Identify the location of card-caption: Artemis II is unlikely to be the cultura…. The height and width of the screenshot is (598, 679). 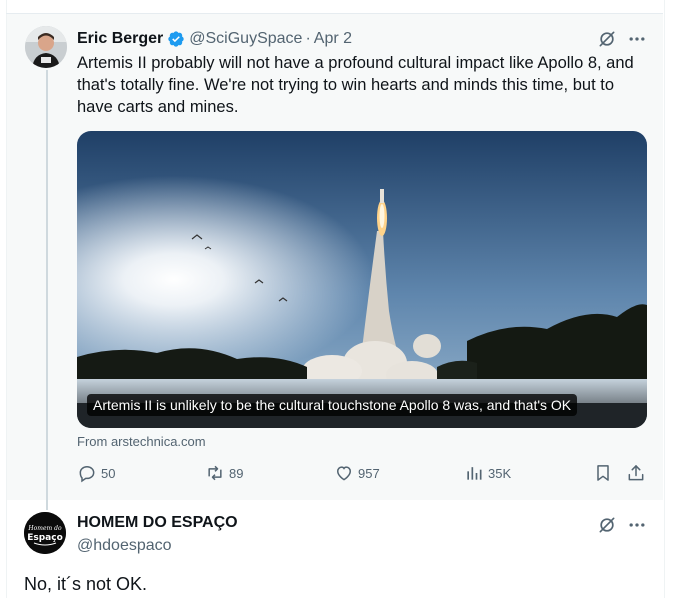
(332, 405).